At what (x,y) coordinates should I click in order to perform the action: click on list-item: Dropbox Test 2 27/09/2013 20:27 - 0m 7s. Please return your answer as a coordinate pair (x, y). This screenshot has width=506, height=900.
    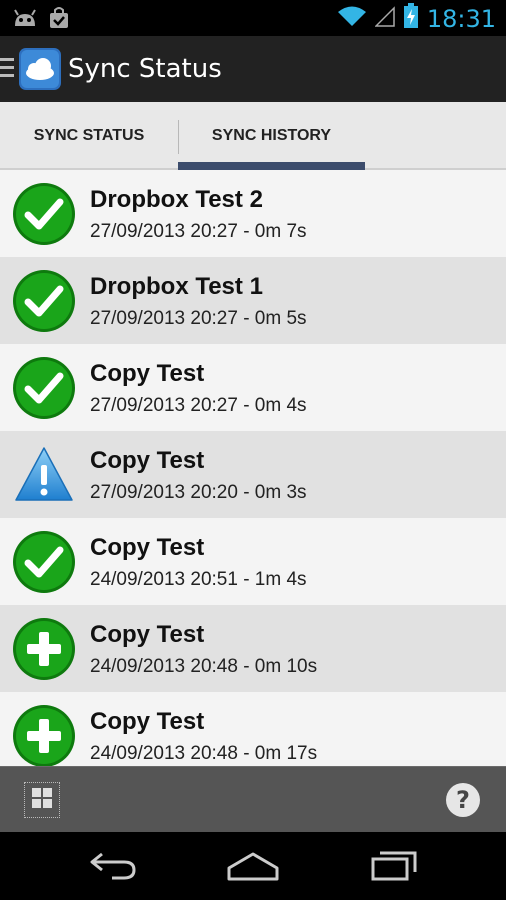
    Looking at the image, I should click on (253, 213).